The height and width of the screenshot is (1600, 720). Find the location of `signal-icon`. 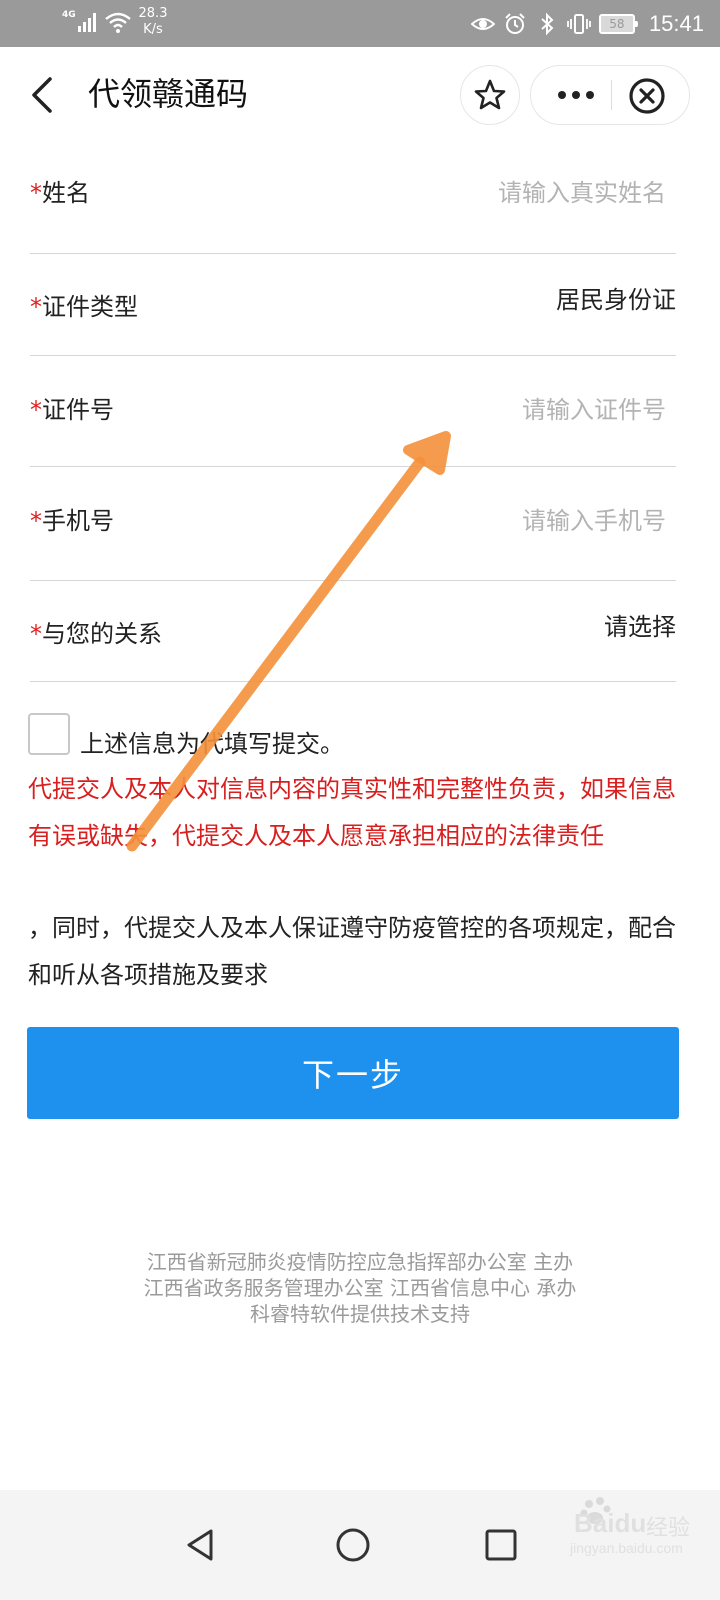

signal-icon is located at coordinates (89, 22).